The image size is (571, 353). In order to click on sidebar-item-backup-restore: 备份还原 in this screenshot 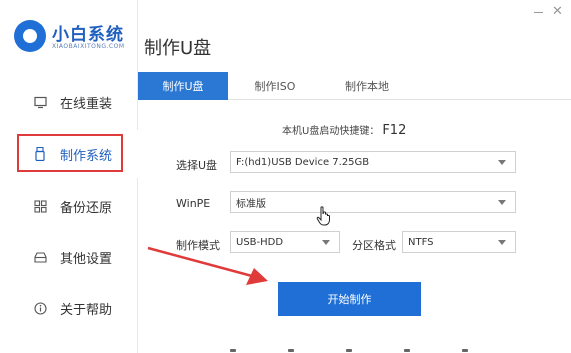, I will do `click(69, 206)`.